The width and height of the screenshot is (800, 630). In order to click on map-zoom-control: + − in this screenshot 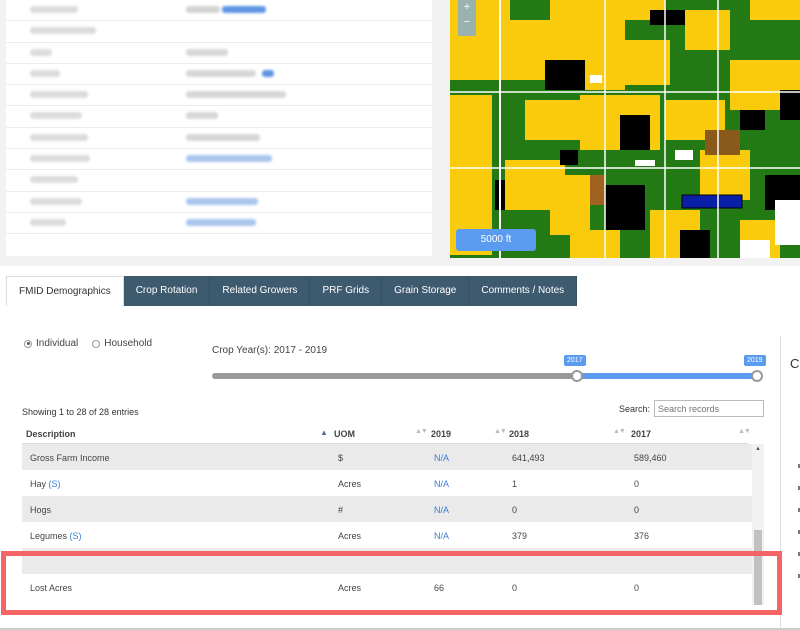, I will do `click(467, 18)`.